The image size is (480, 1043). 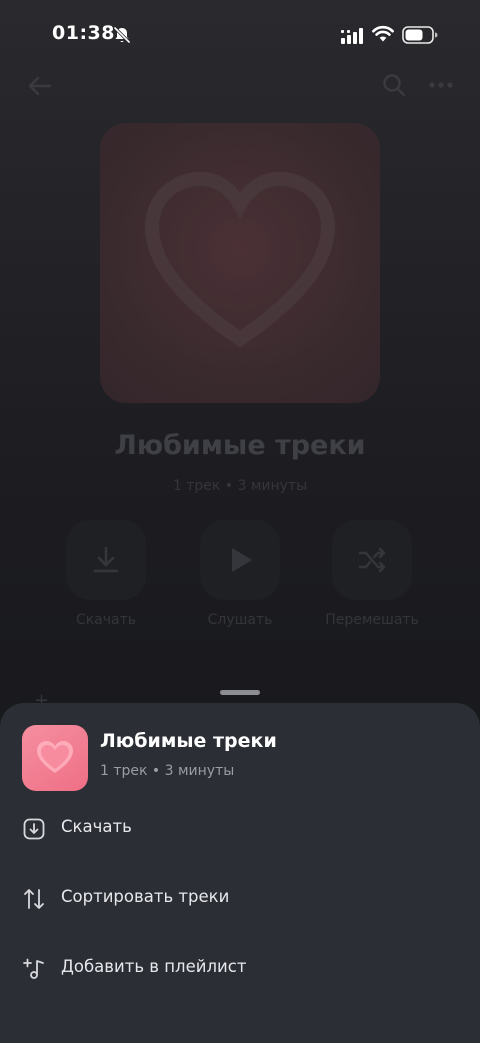 What do you see at coordinates (394, 85) in the screenshot?
I see `search-icon` at bounding box center [394, 85].